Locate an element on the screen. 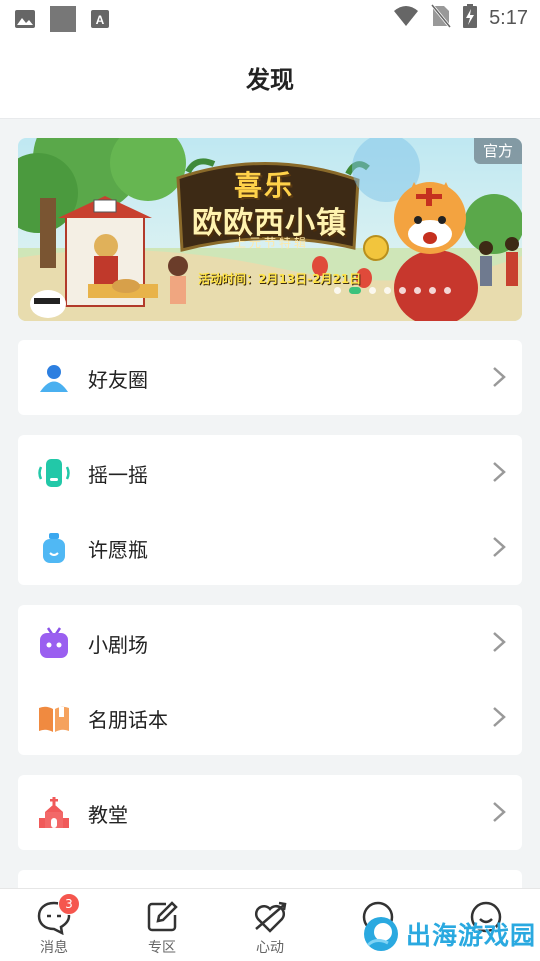 The height and width of the screenshot is (961, 540). page-title: 发现 is located at coordinates (270, 80).